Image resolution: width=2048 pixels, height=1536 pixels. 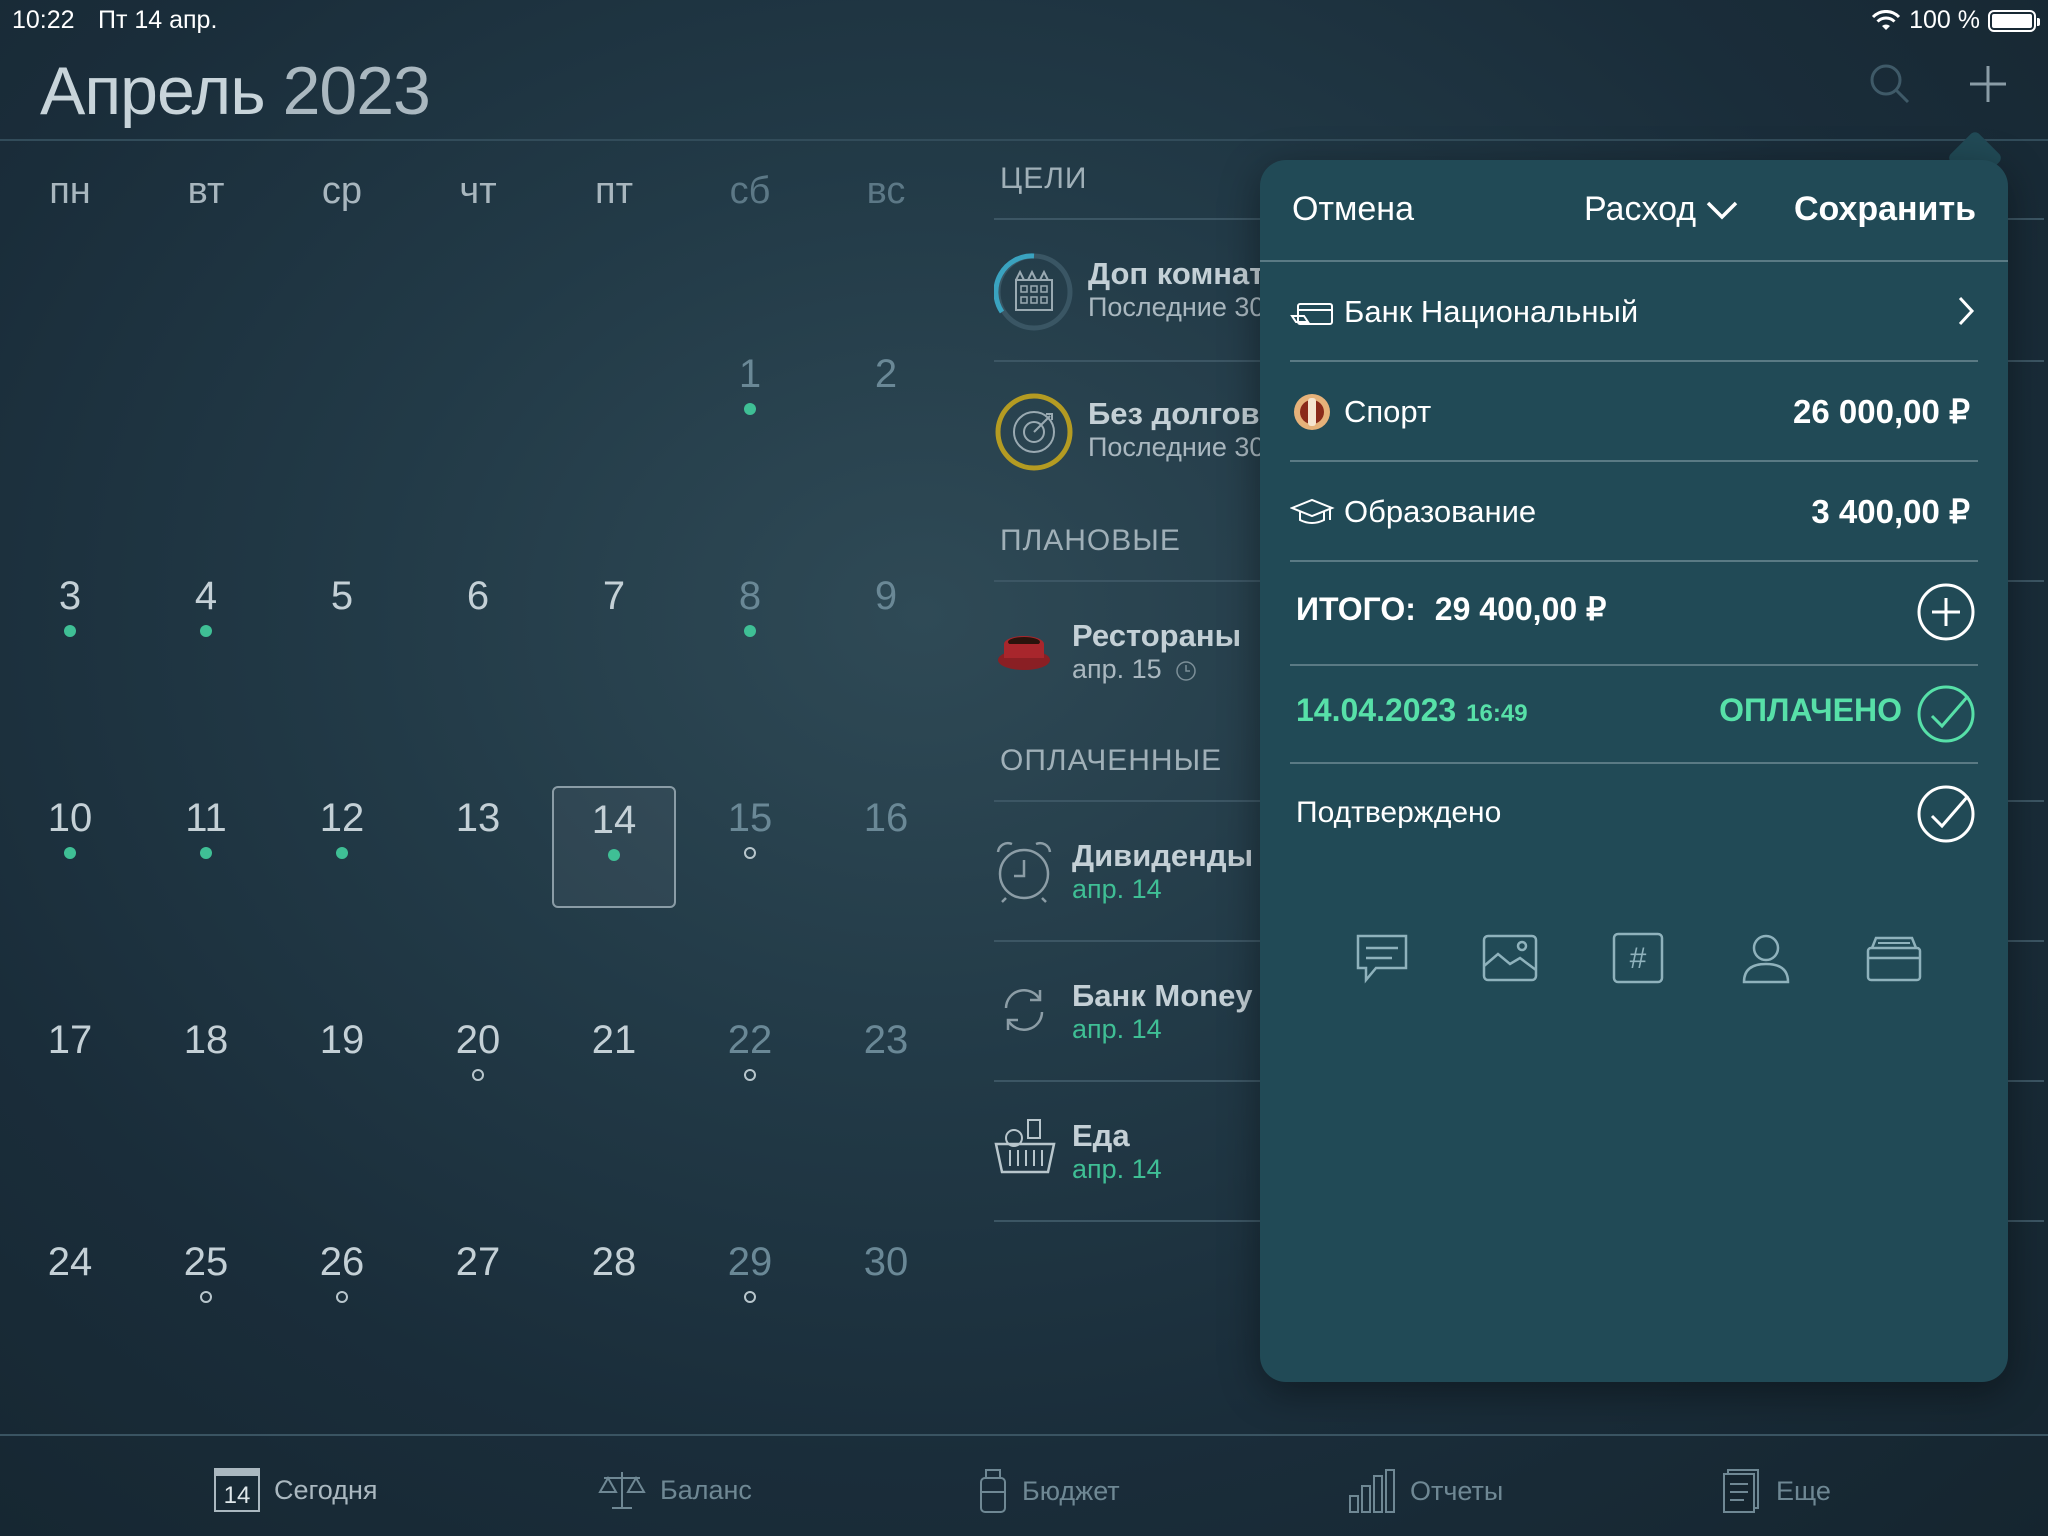 What do you see at coordinates (478, 818) in the screenshot?
I see `day-number: 13` at bounding box center [478, 818].